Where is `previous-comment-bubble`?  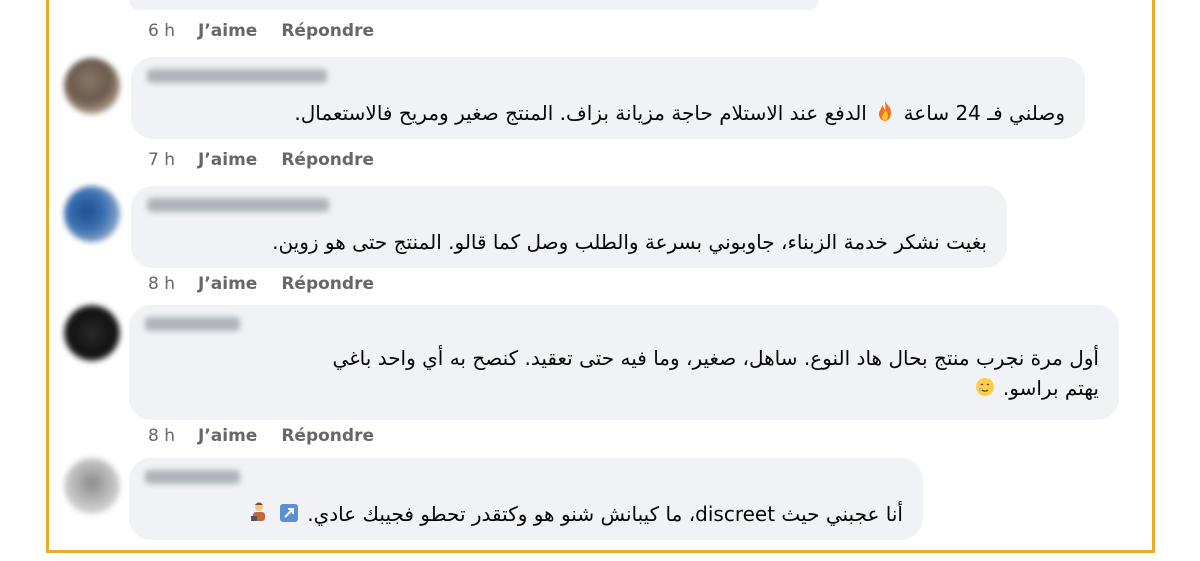 previous-comment-bubble is located at coordinates (474, 5).